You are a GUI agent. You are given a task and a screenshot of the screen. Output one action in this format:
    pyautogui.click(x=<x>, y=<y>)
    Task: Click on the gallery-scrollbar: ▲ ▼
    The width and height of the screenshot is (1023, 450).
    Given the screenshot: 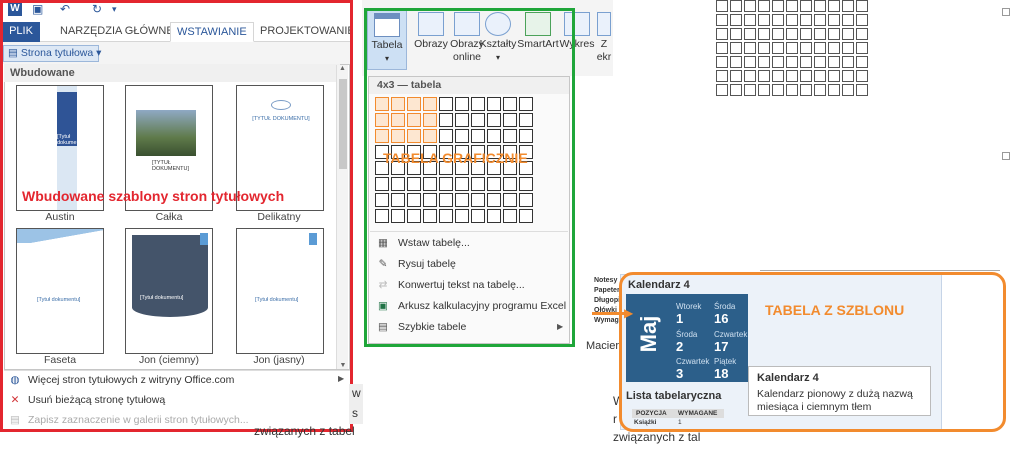 What is the action you would take?
    pyautogui.click(x=342, y=217)
    